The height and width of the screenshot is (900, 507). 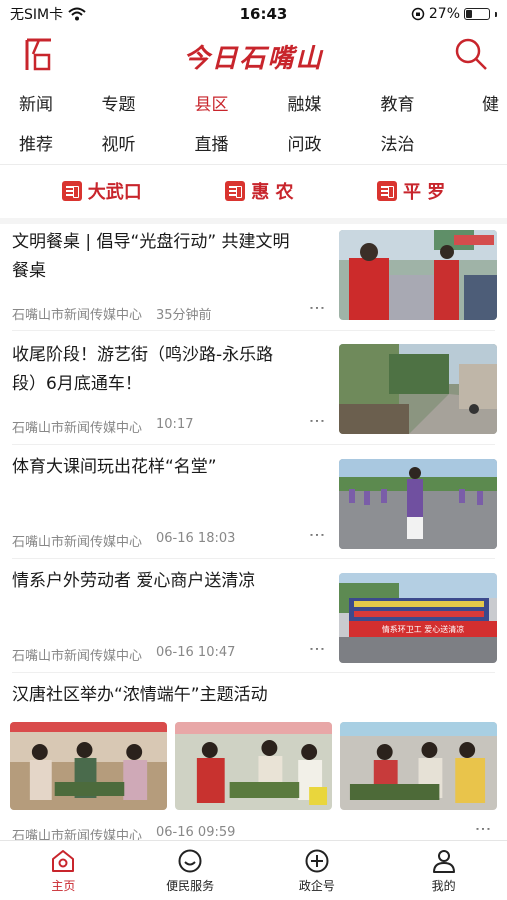 I want to click on district-label: 大武口, so click(x=114, y=192).